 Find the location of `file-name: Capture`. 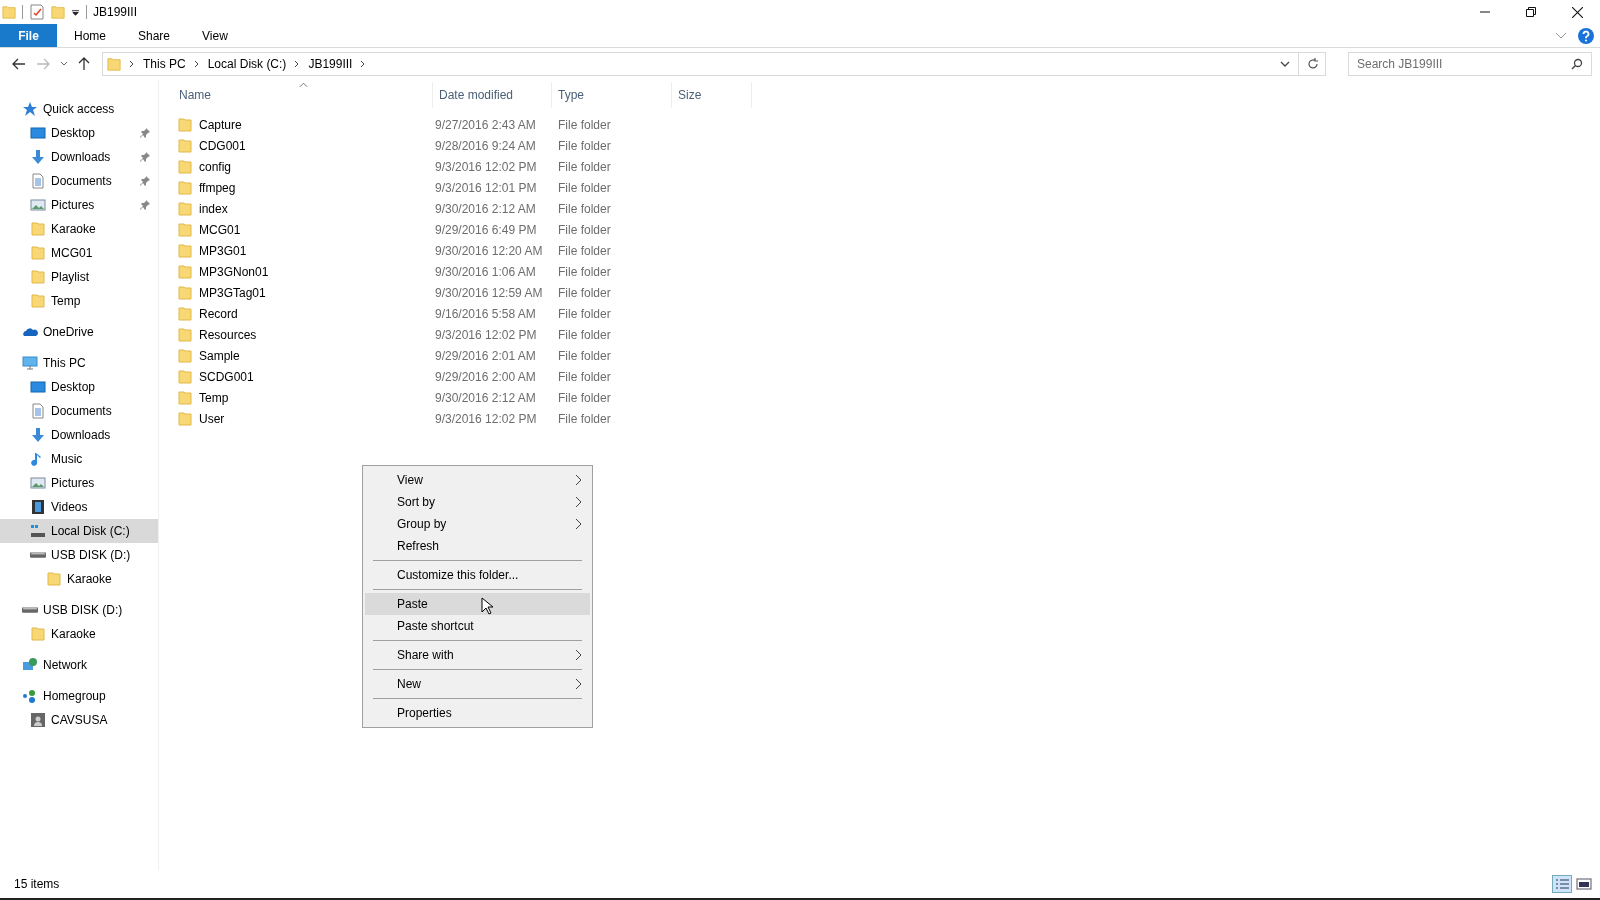

file-name: Capture is located at coordinates (220, 124).